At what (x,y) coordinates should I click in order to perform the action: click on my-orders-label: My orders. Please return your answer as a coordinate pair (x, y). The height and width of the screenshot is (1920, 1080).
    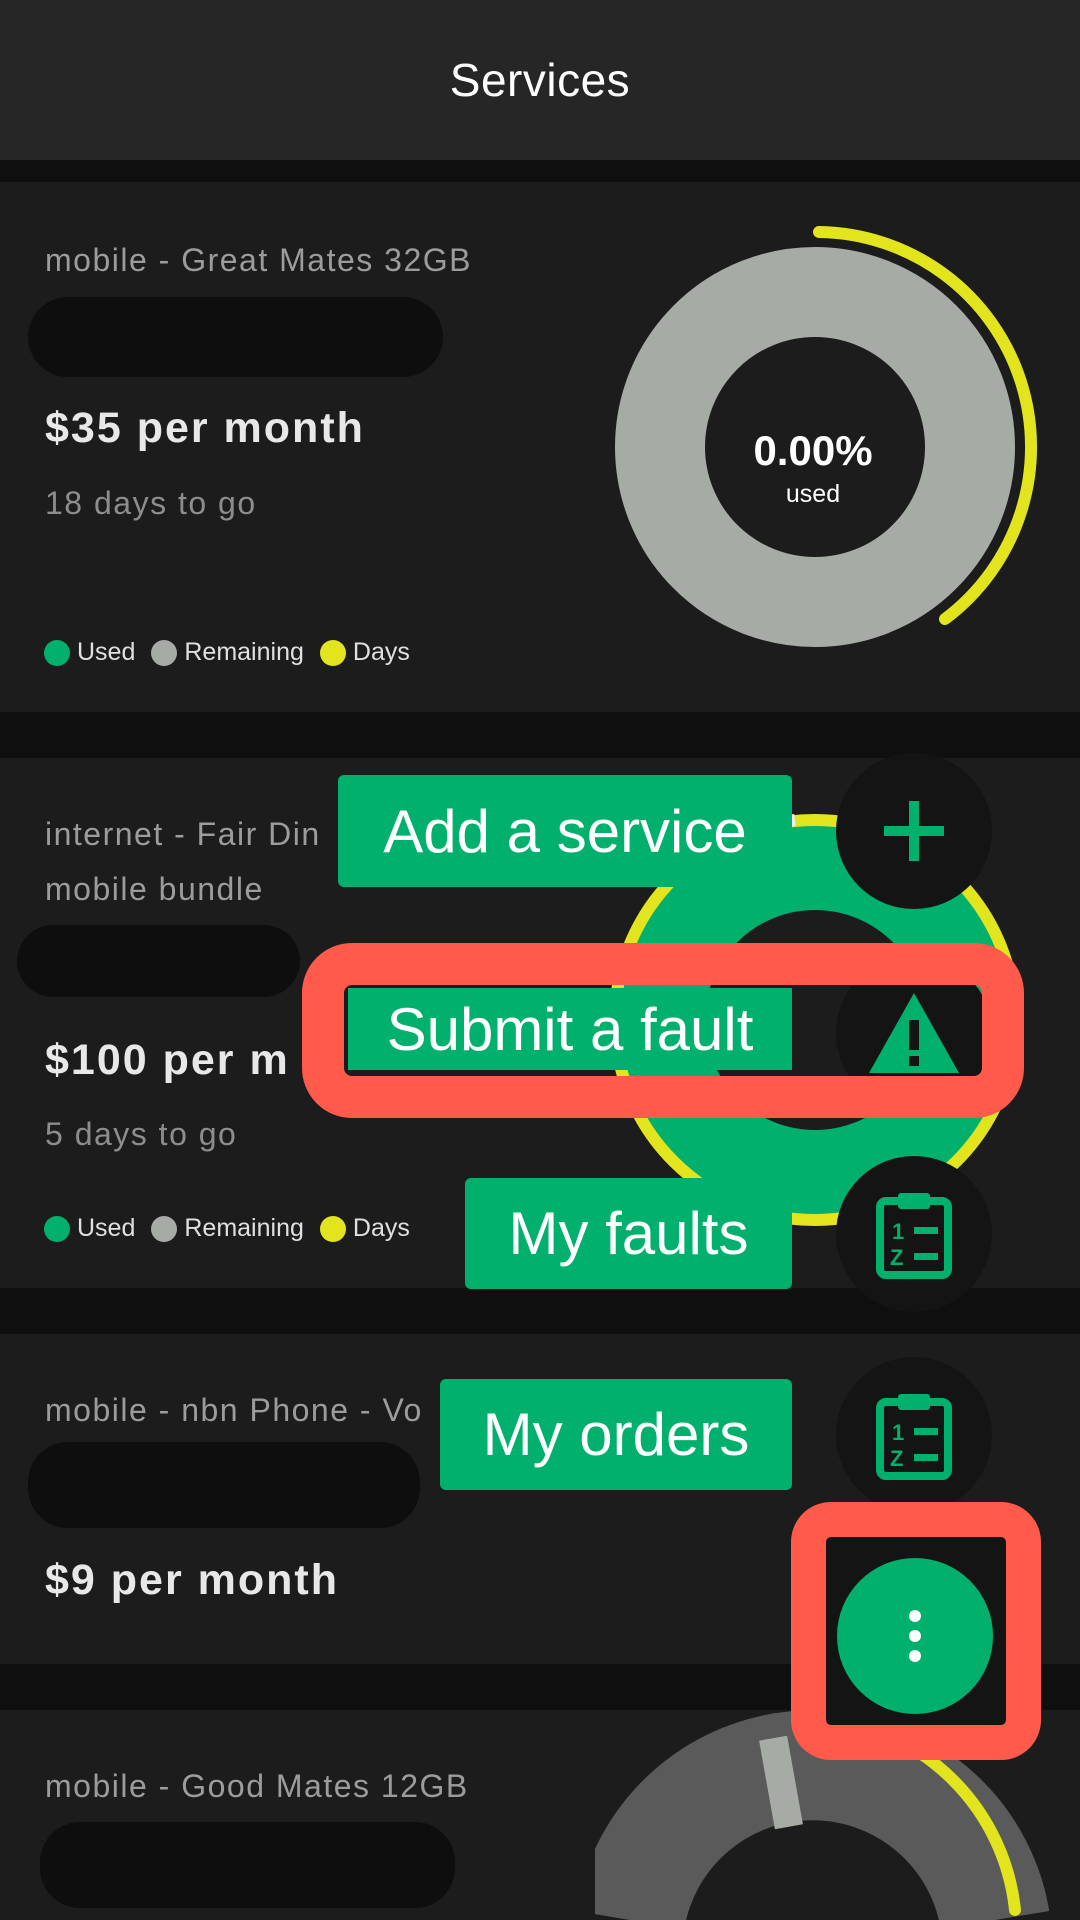
    Looking at the image, I should click on (616, 1434).